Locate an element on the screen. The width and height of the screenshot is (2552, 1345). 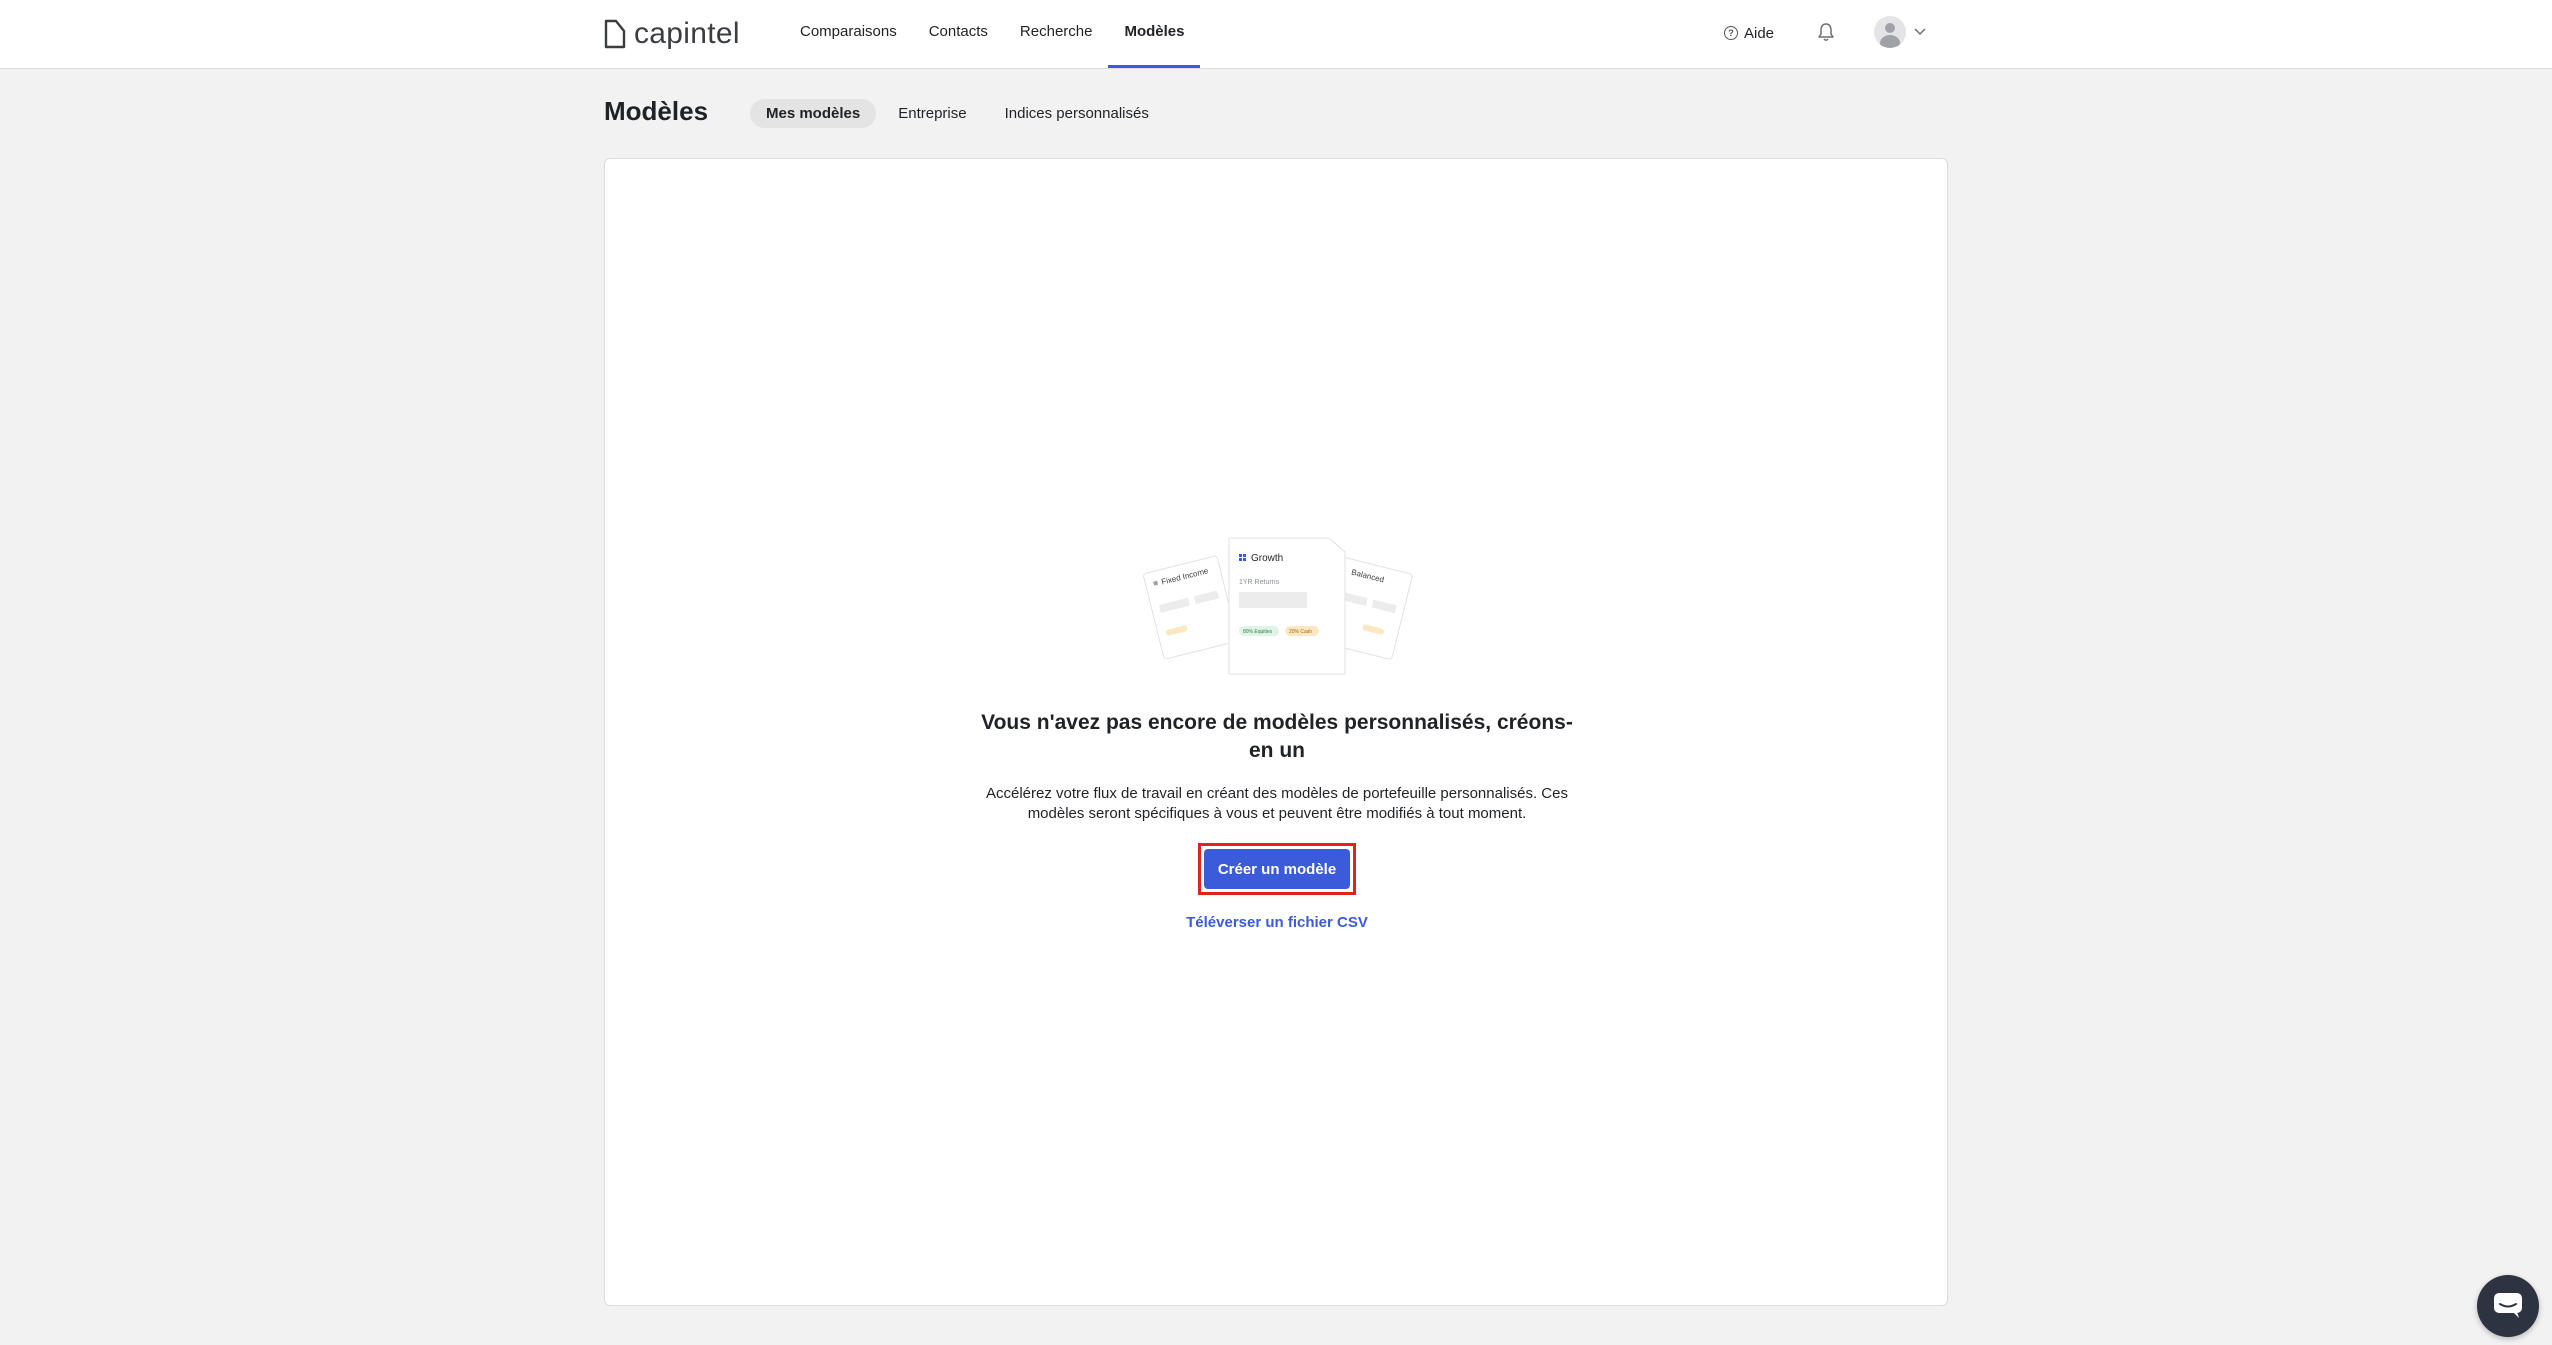
help-icon: ? is located at coordinates (1731, 33).